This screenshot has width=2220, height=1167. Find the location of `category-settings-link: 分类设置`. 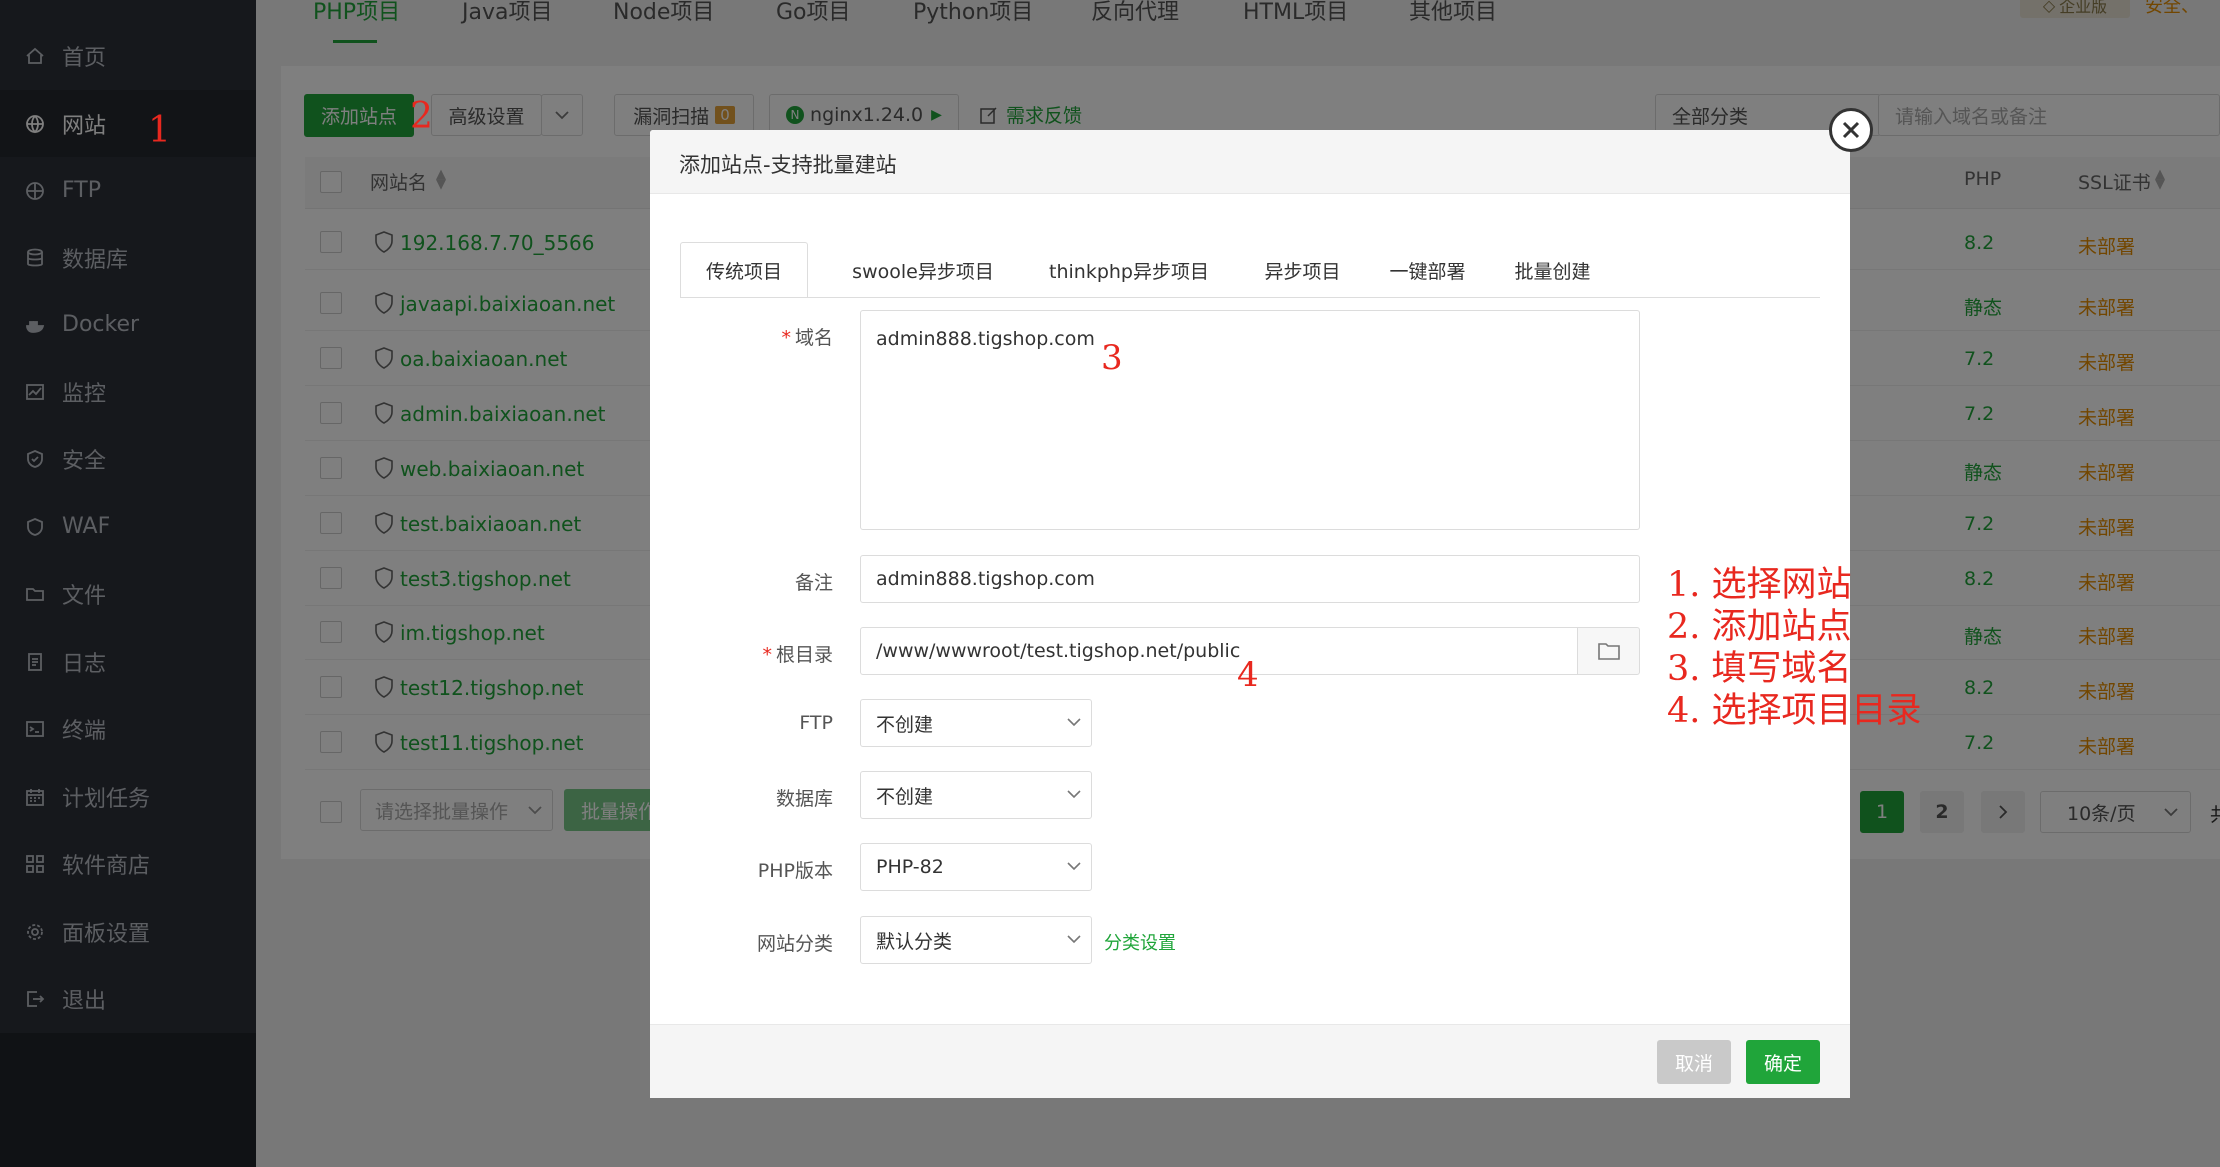

category-settings-link: 分类设置 is located at coordinates (1140, 942).